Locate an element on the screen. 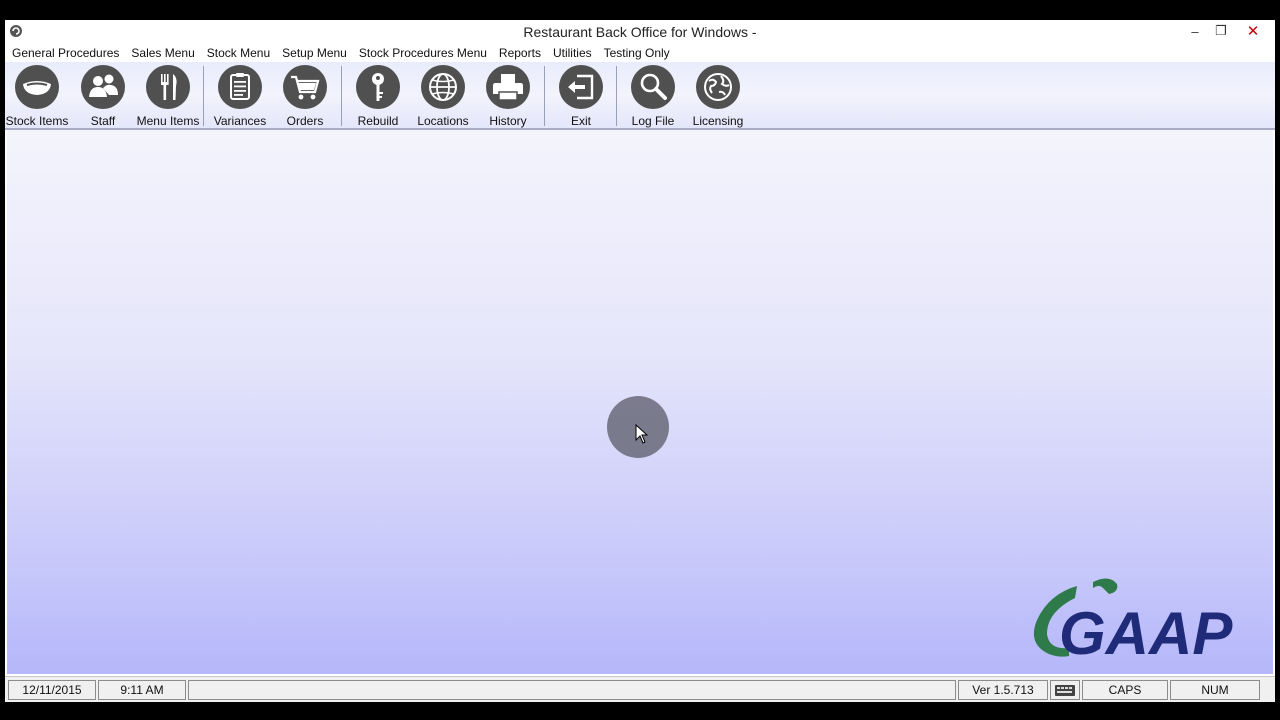  key-icon is located at coordinates (378, 87).